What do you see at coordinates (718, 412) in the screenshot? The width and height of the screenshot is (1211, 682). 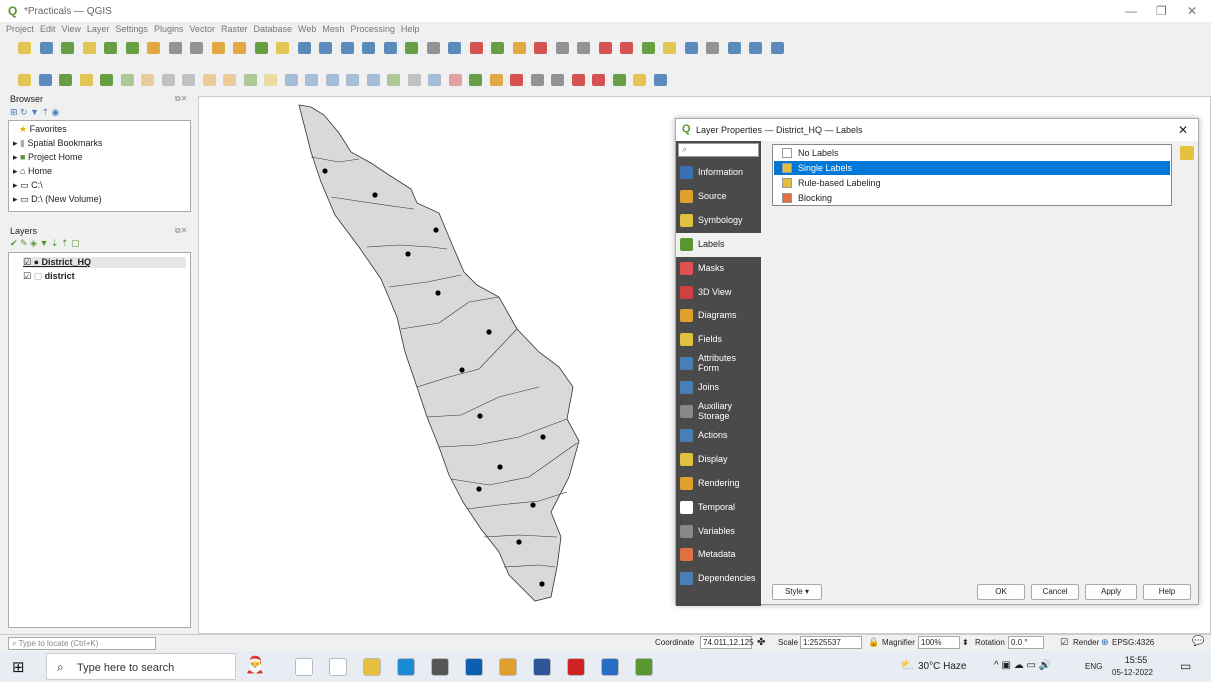 I see `tab-auxiliary-storage: Auxiliary Storage` at bounding box center [718, 412].